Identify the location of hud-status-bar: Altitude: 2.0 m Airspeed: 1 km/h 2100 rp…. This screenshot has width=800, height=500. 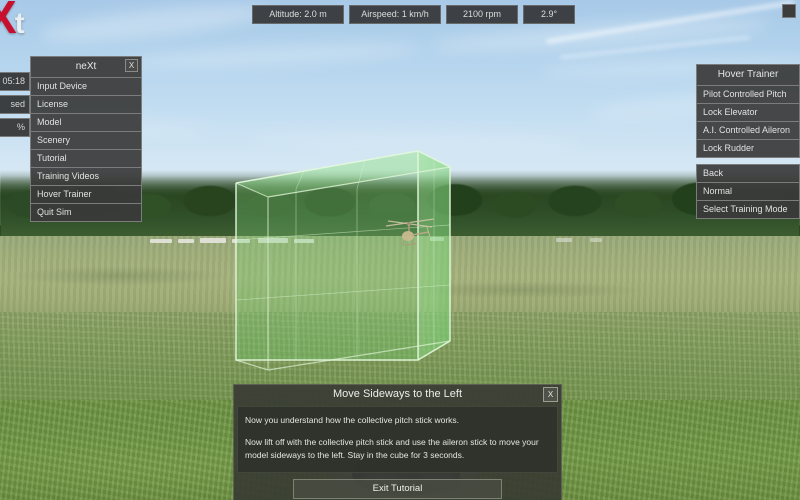
(413, 14).